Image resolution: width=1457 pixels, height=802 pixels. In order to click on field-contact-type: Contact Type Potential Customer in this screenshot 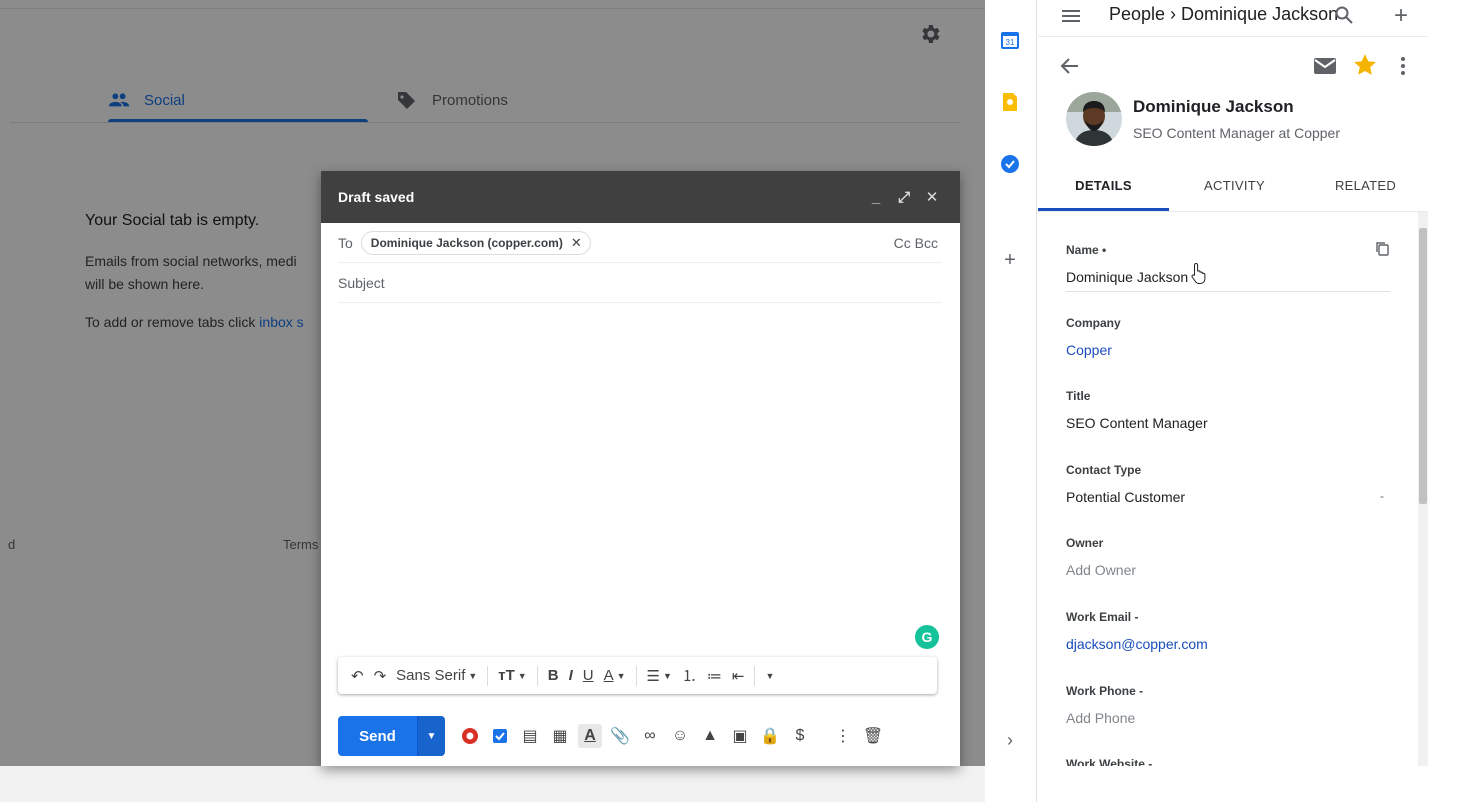, I will do `click(1228, 484)`.